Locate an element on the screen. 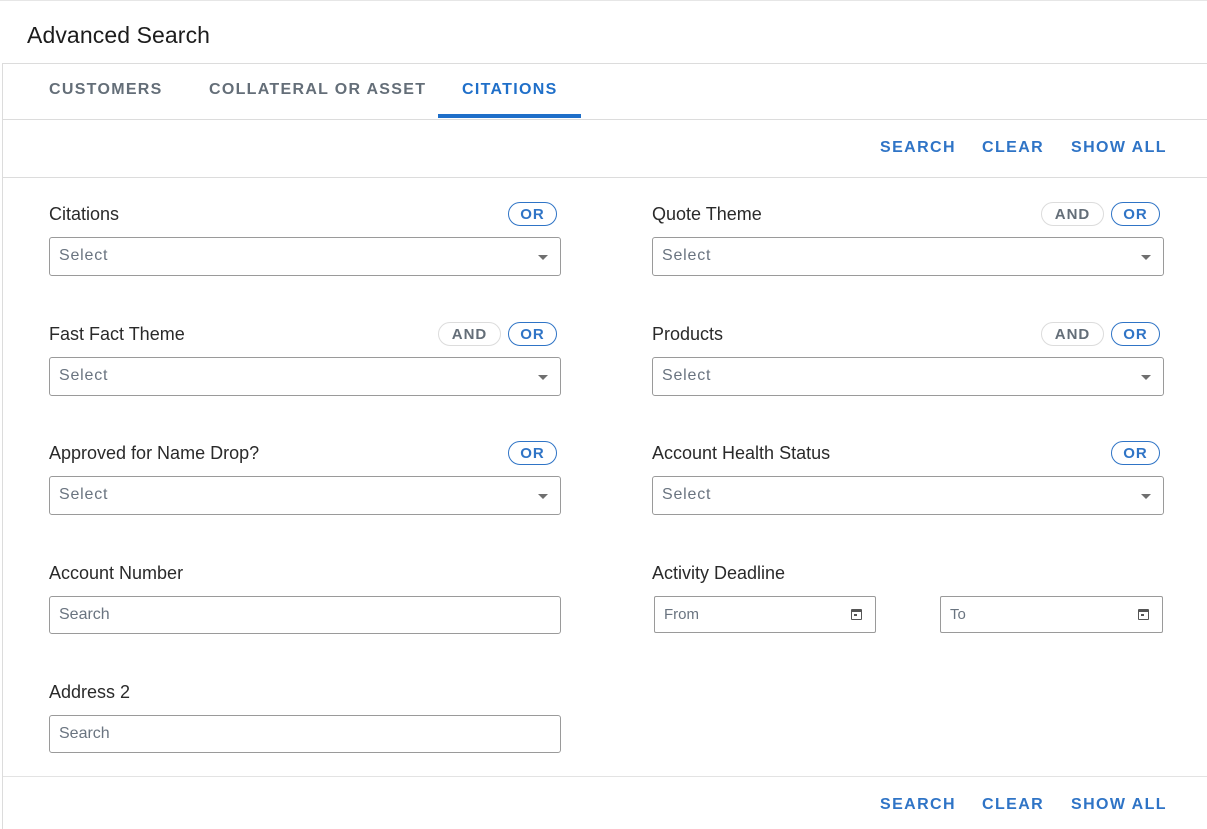 The image size is (1207, 829). show-all-button-bottom: SHOW ALL is located at coordinates (1119, 805).